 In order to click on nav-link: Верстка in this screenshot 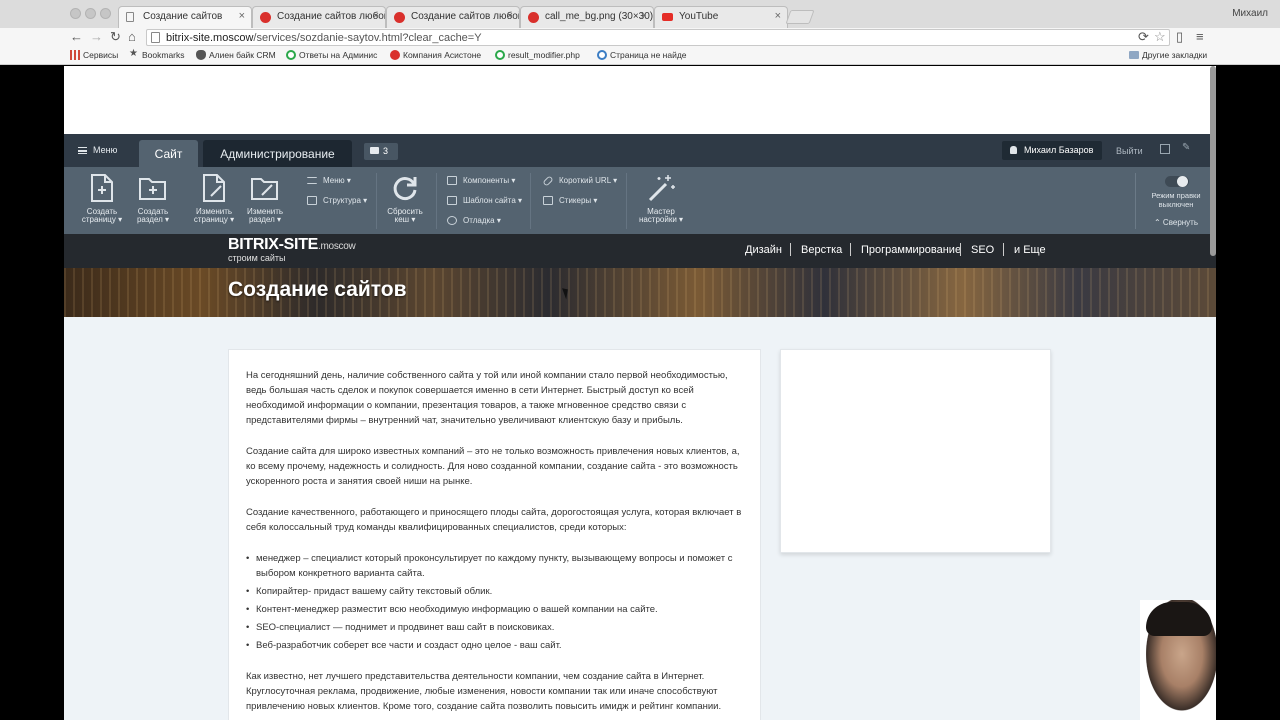, I will do `click(821, 250)`.